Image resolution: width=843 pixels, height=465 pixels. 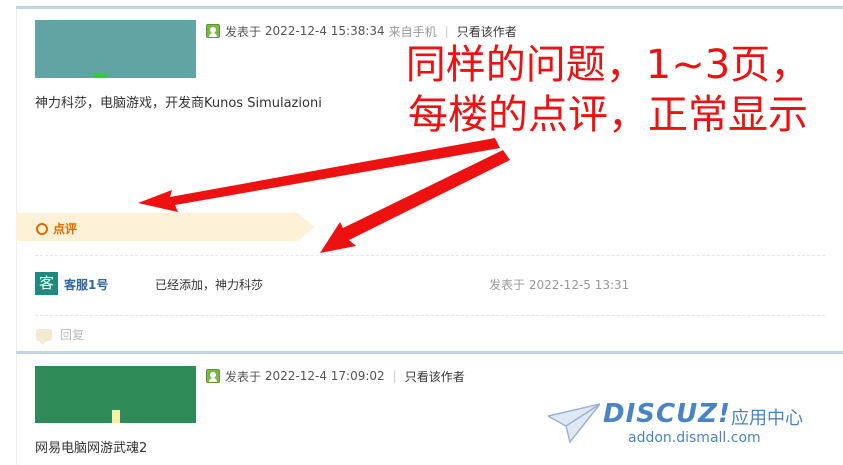 I want to click on only-author-link: 只看该作者, so click(x=435, y=376).